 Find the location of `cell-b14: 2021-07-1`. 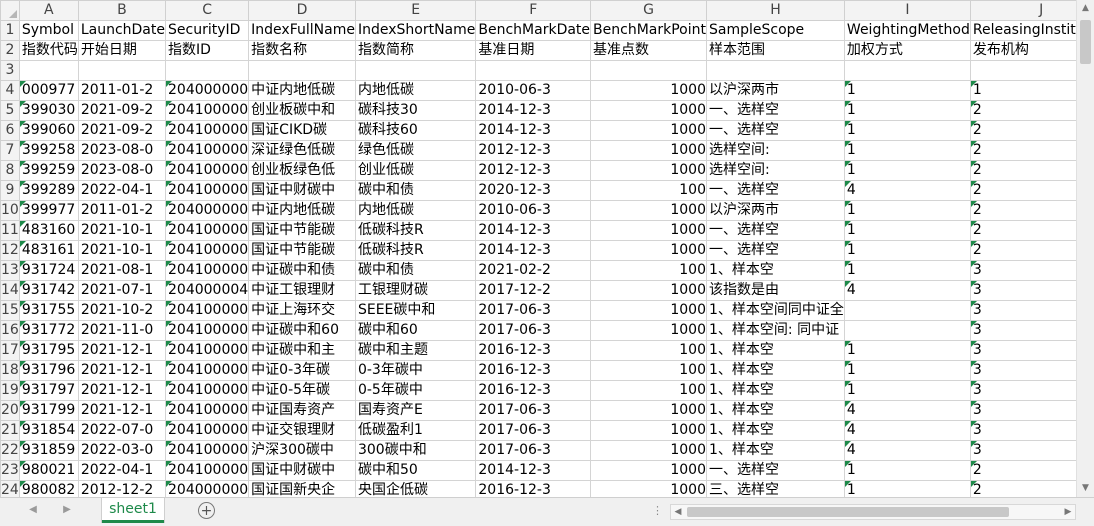

cell-b14: 2021-07-1 is located at coordinates (122, 290).